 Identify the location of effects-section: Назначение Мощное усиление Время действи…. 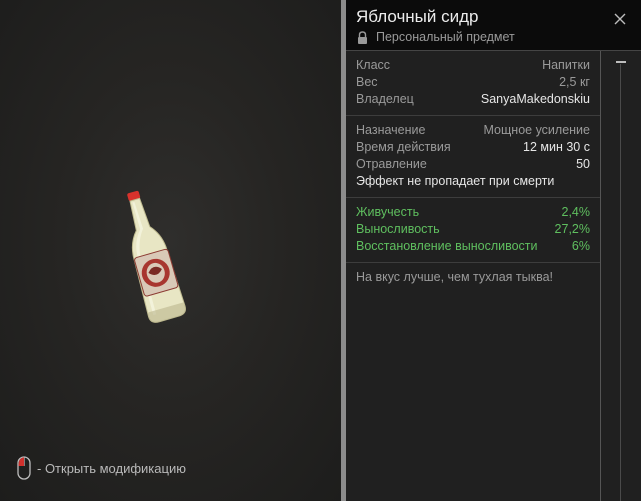
(473, 157).